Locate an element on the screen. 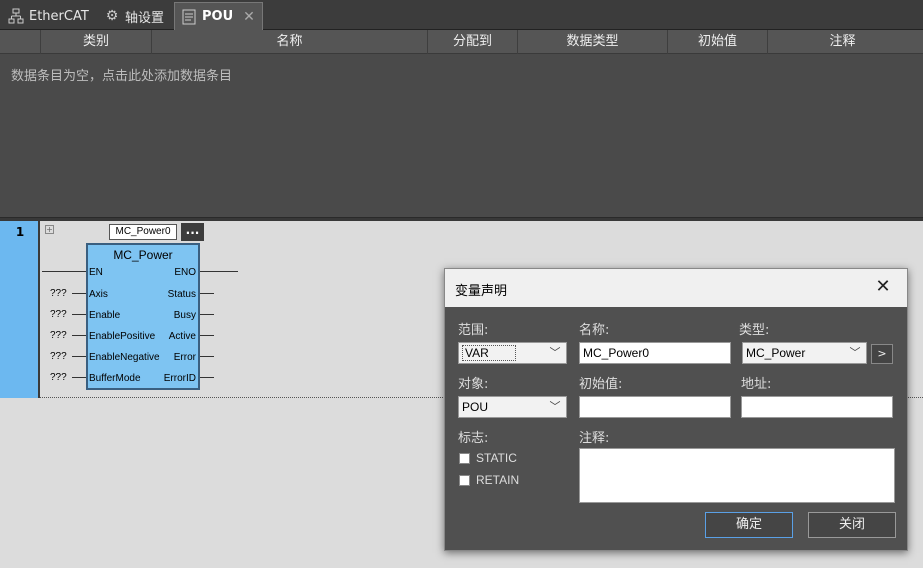 This screenshot has width=923, height=568. type-browse-button: > is located at coordinates (882, 354).